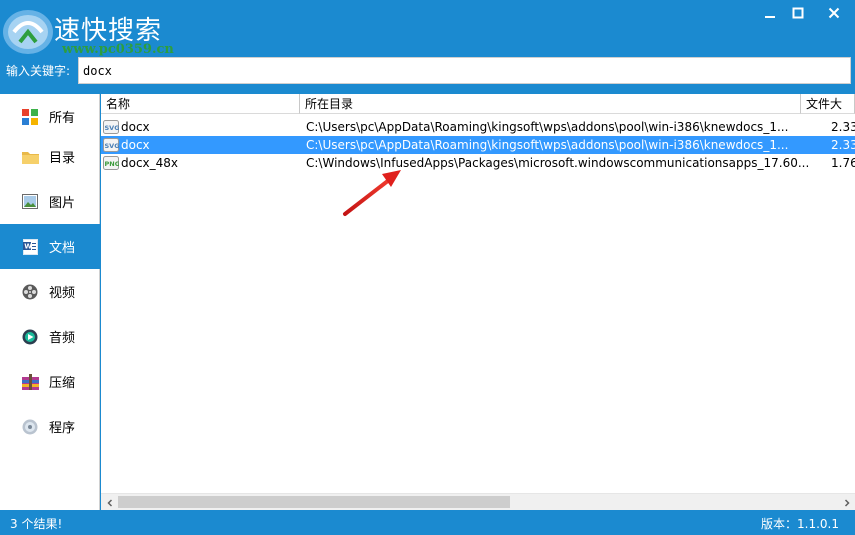  I want to click on sidebar-item-label: 压缩, so click(62, 383).